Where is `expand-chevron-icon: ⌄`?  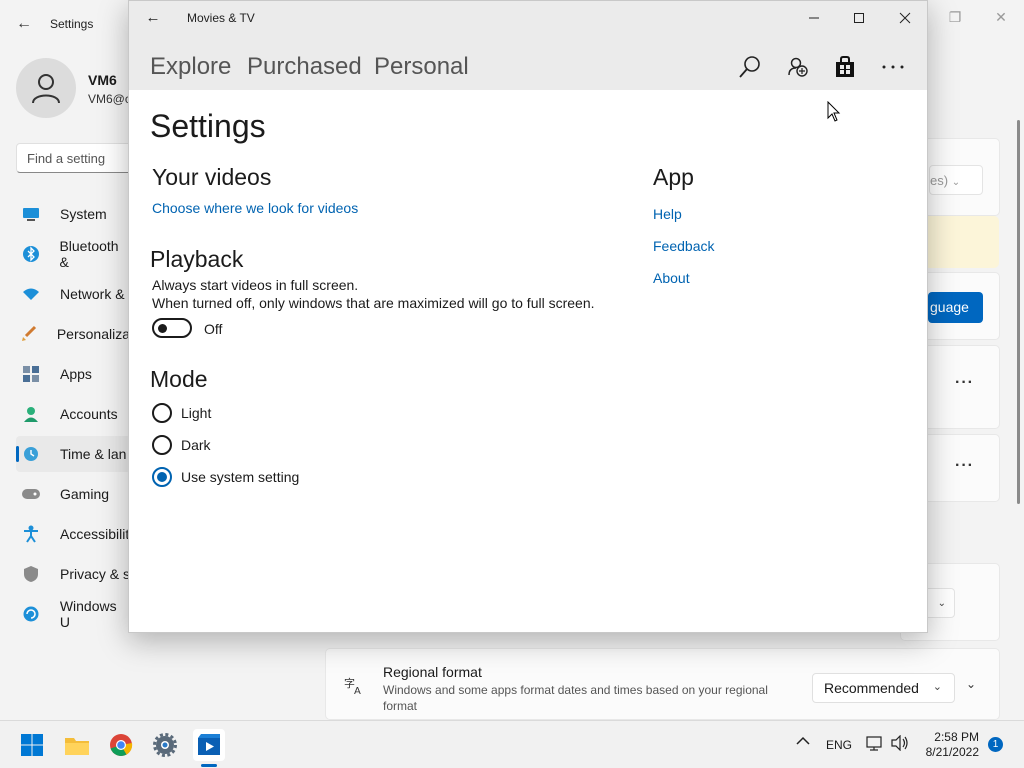 expand-chevron-icon: ⌄ is located at coordinates (971, 684).